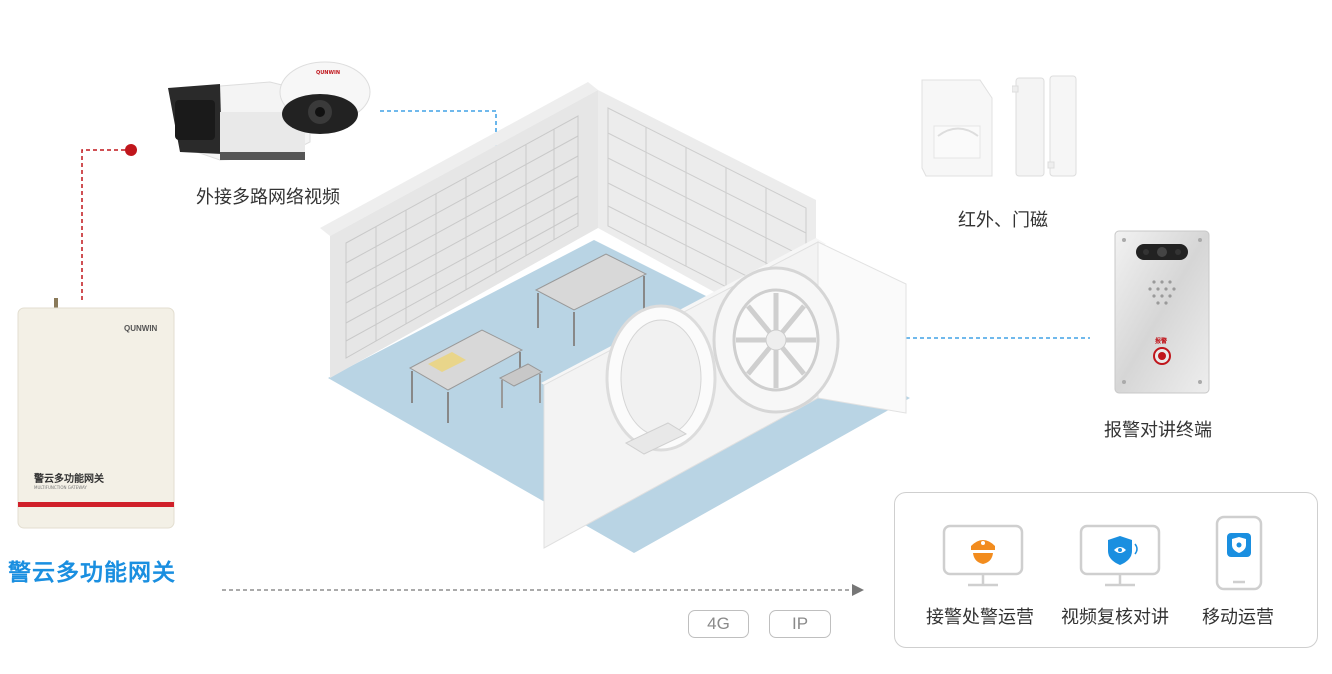 This screenshot has width=1332, height=674. Describe the element at coordinates (96, 414) in the screenshot. I see `gateway-device: QUNWIN 警云多功能网关 MULTIFUNCTION GATEWAY` at that location.